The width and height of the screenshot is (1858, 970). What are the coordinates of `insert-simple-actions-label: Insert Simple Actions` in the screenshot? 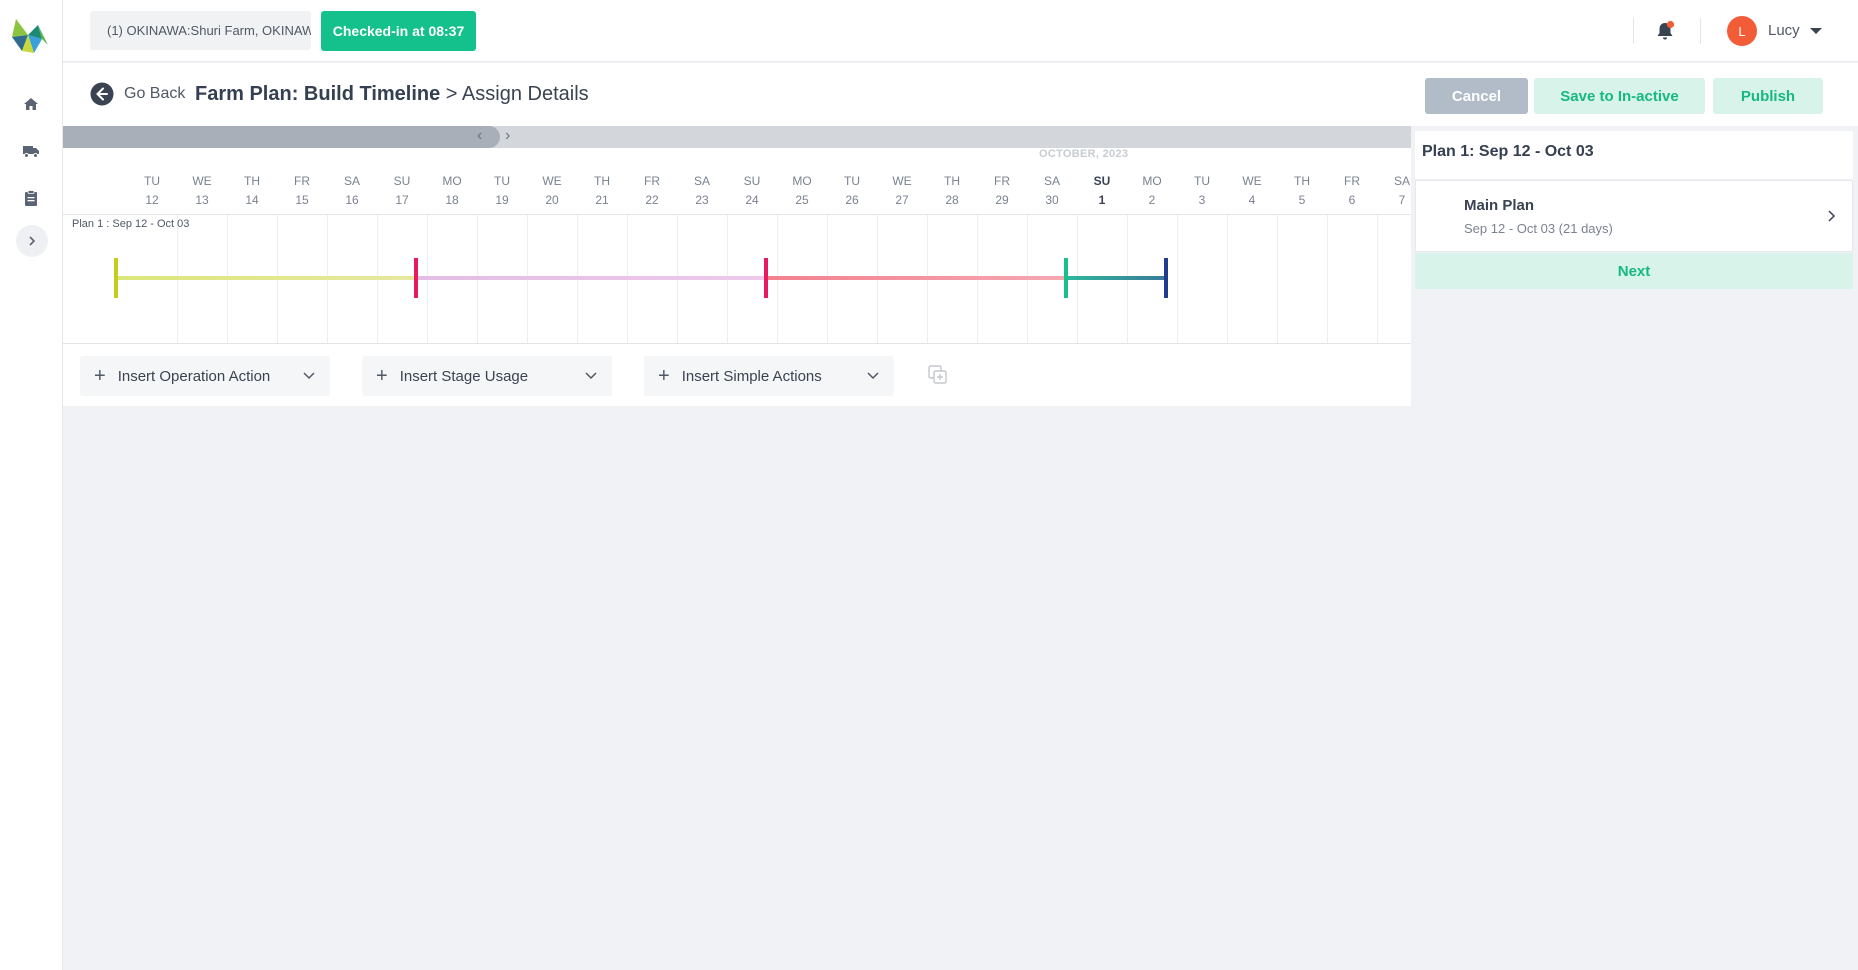 It's located at (751, 376).